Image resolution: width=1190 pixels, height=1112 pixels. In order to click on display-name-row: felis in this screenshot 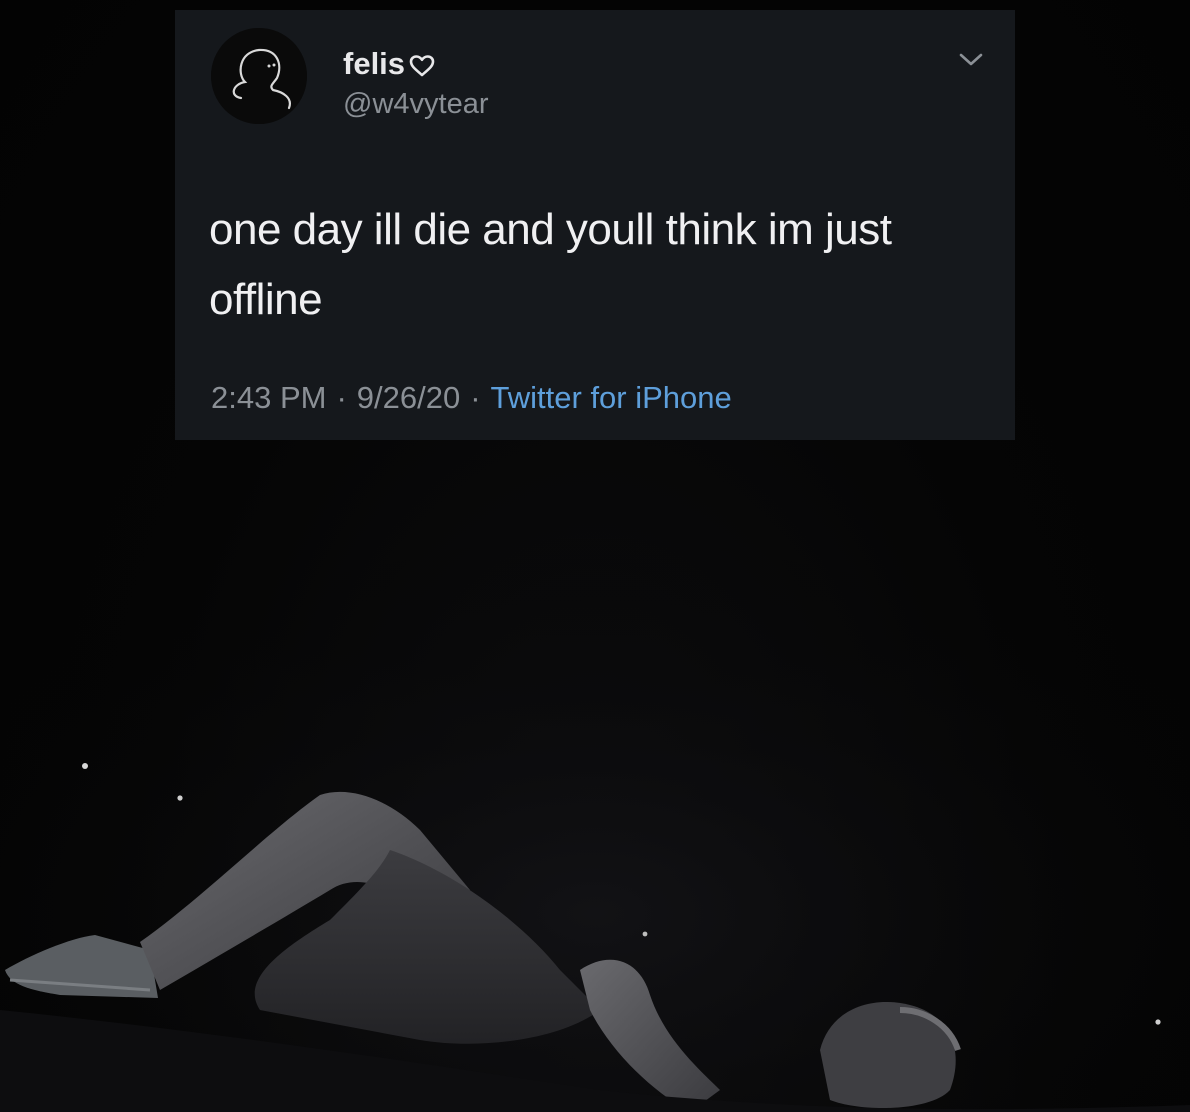, I will do `click(389, 63)`.